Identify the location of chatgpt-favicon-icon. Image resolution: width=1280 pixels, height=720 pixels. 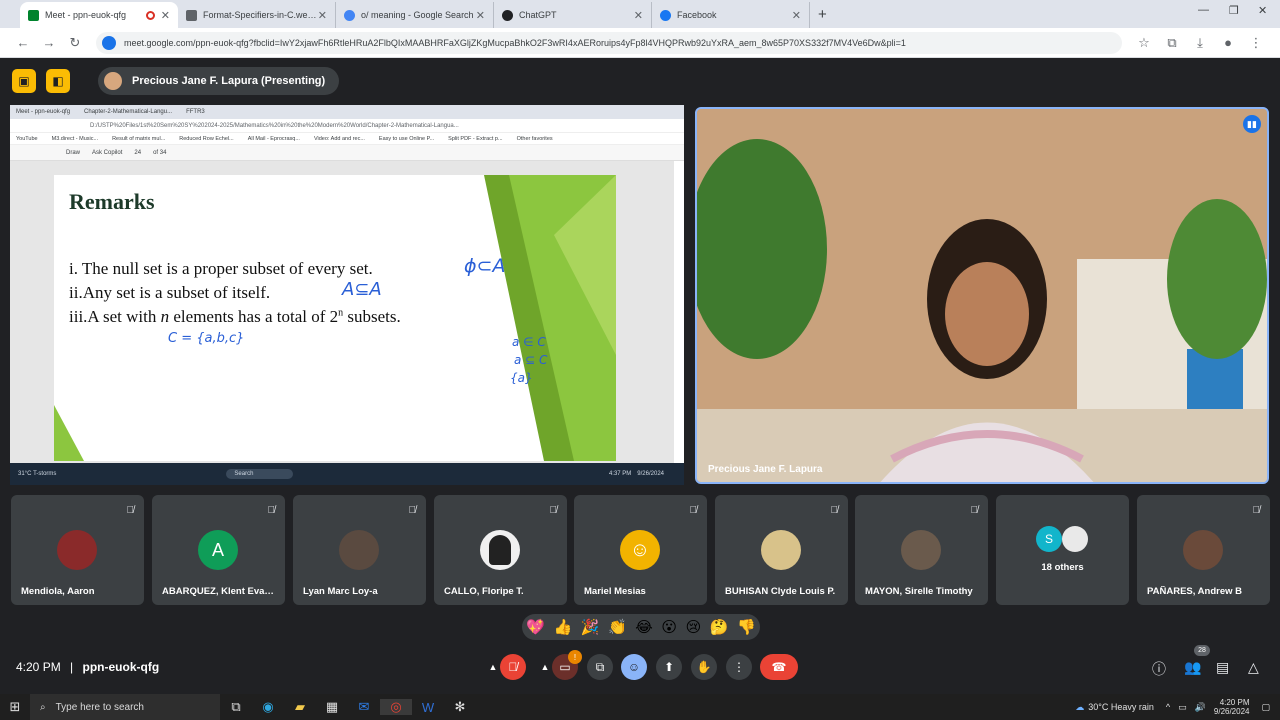
(507, 15).